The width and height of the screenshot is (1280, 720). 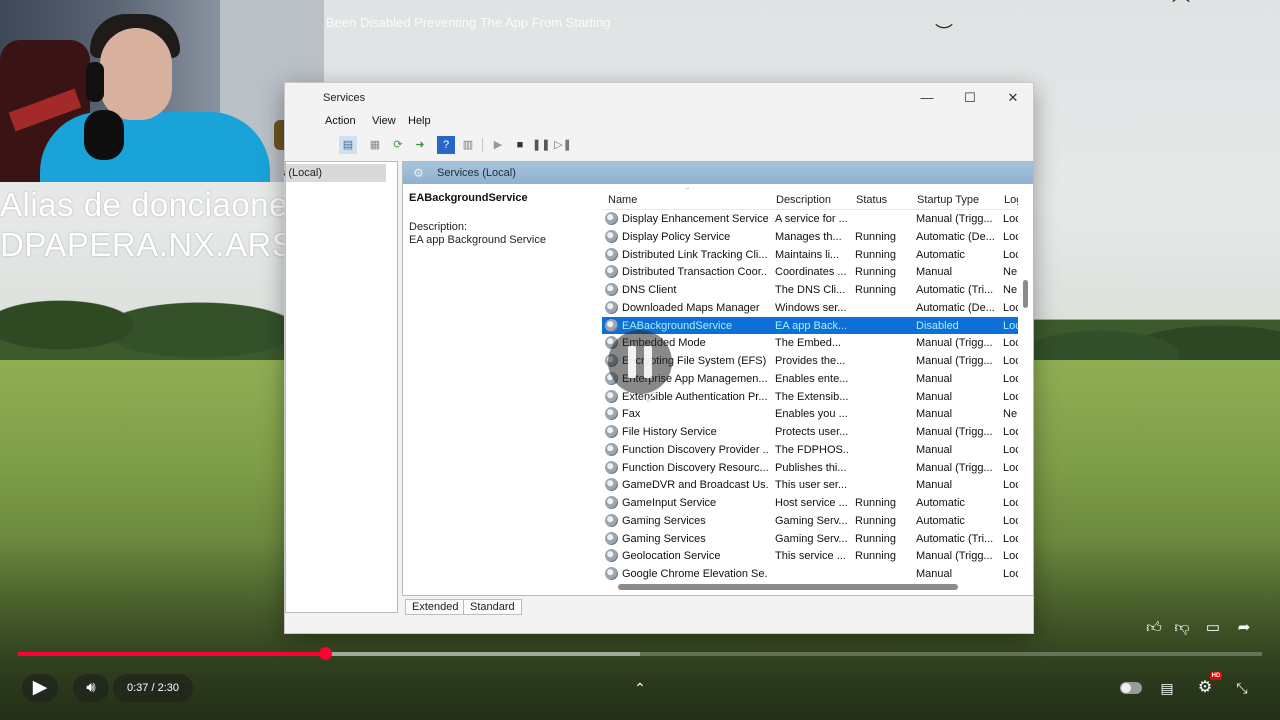 I want to click on column-header-startup-type: Startup Type, so click(x=948, y=200).